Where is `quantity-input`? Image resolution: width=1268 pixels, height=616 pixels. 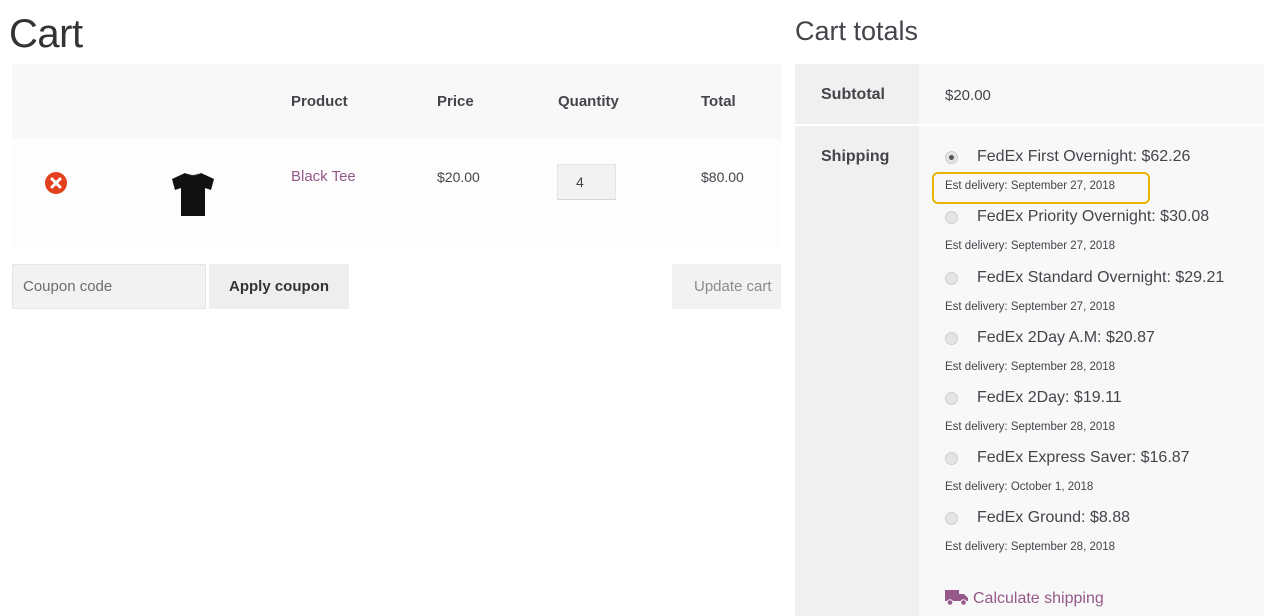 quantity-input is located at coordinates (586, 182).